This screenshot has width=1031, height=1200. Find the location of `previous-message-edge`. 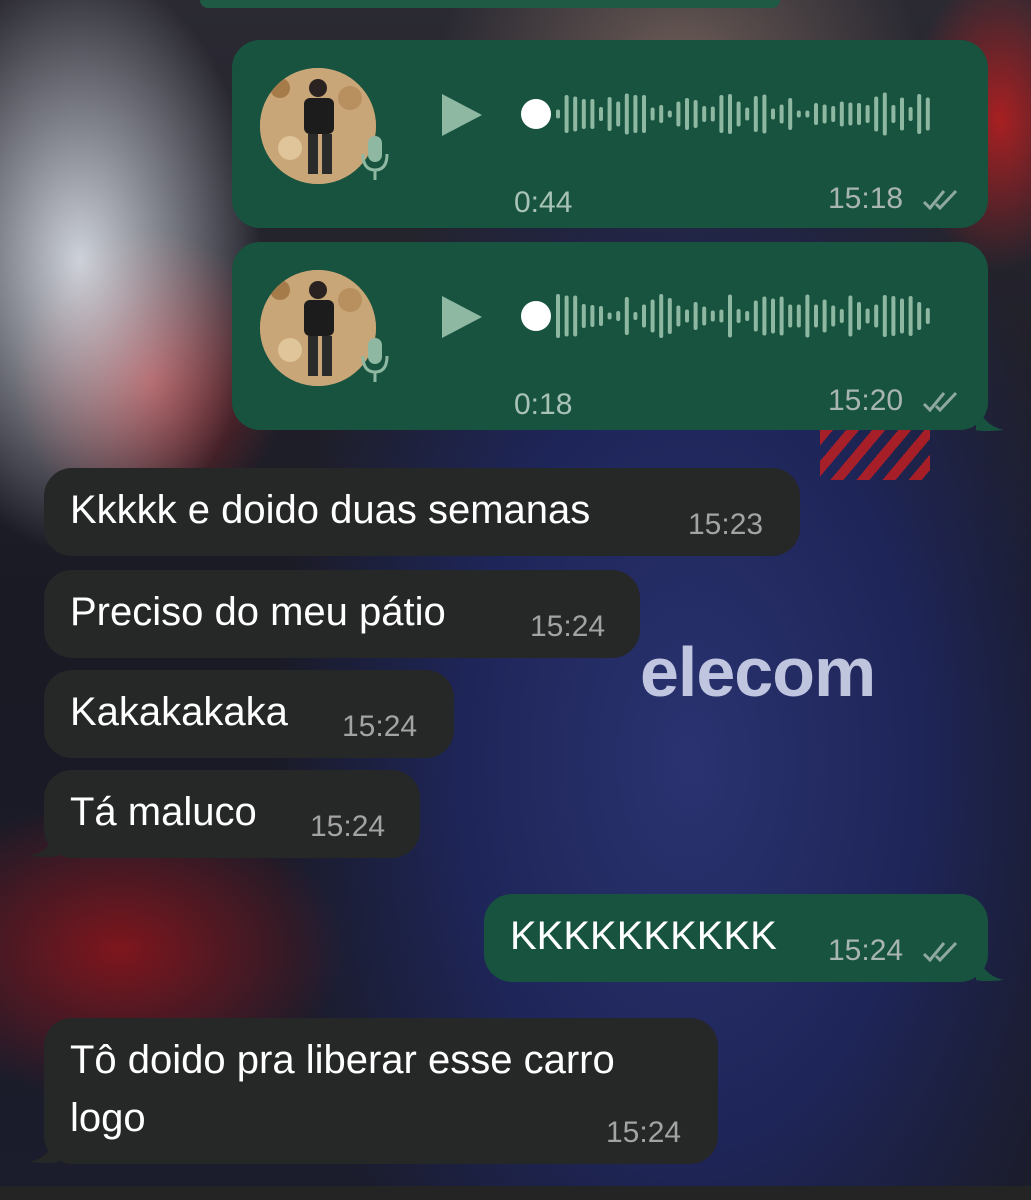

previous-message-edge is located at coordinates (490, 4).